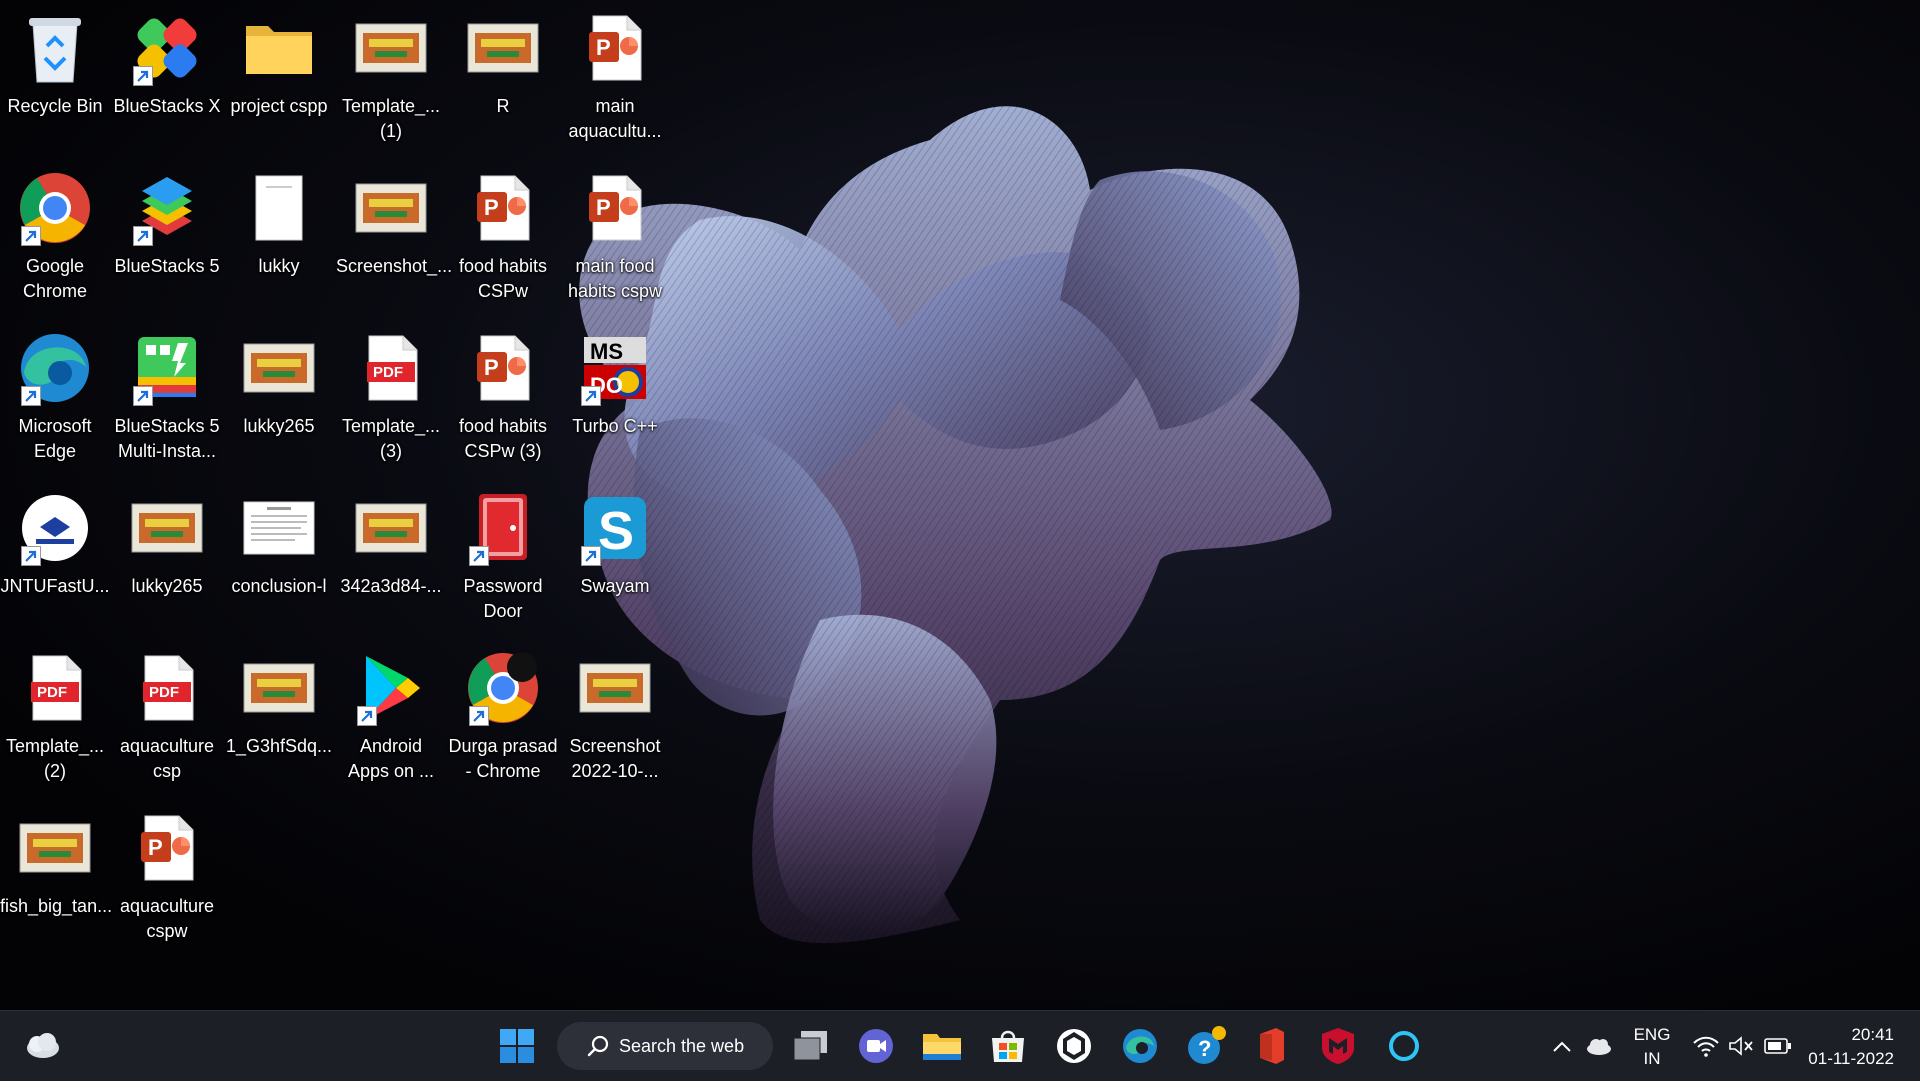 This screenshot has width=1920, height=1081. Describe the element at coordinates (167, 918) in the screenshot. I see `desktop-shortcut-label: aquaculture cspw` at that location.